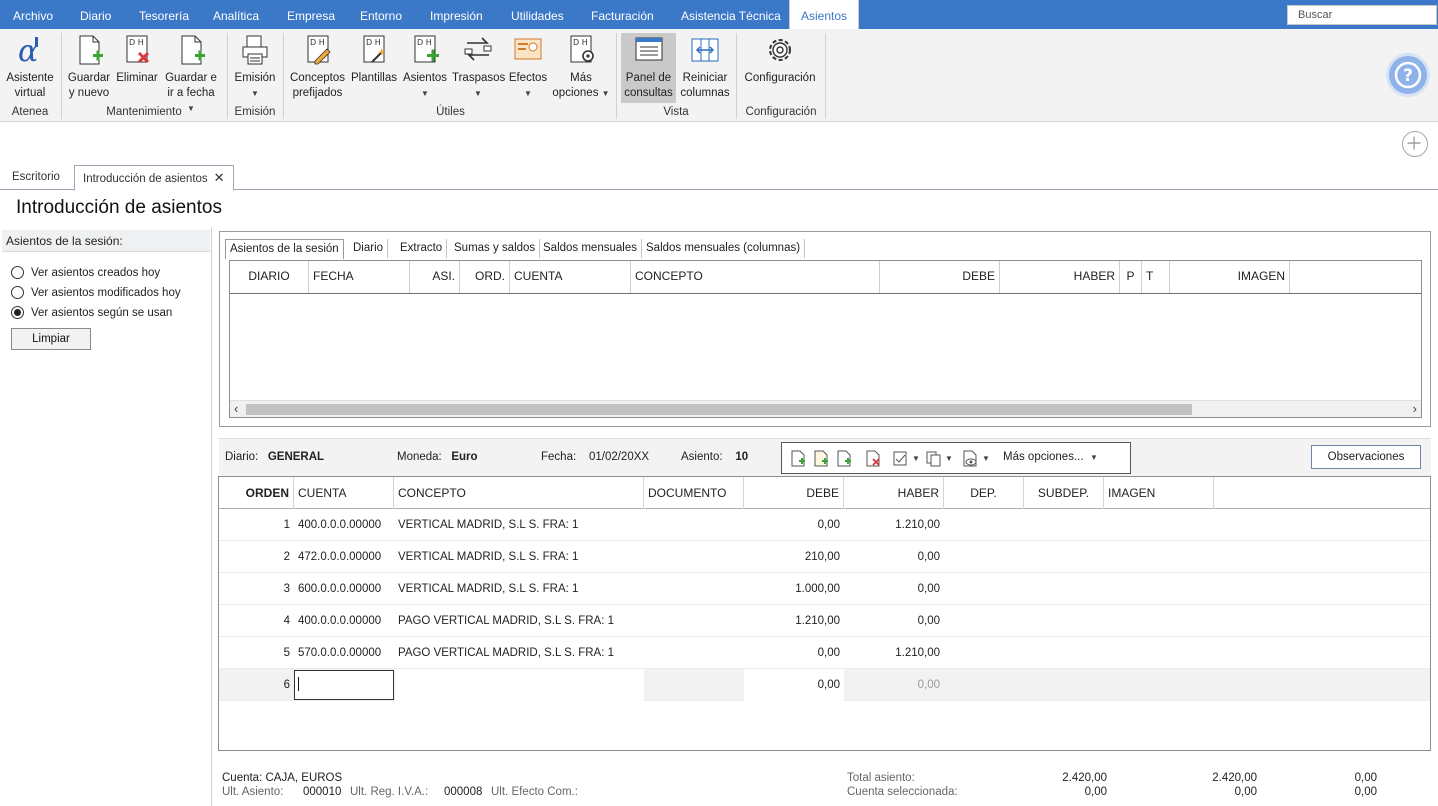  Describe the element at coordinates (900, 458) in the screenshot. I see `check-lines-icon` at that location.